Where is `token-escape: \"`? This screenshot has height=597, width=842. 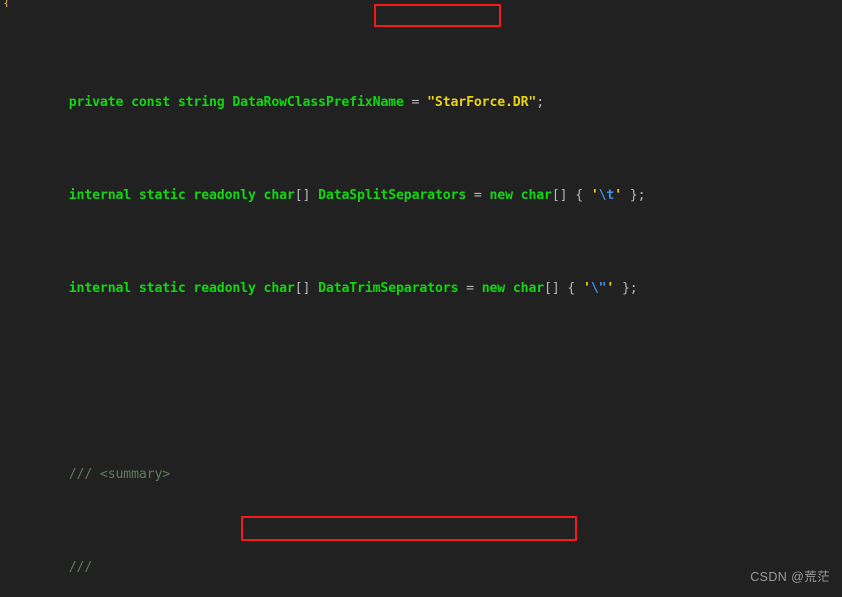 token-escape: \" is located at coordinates (598, 288).